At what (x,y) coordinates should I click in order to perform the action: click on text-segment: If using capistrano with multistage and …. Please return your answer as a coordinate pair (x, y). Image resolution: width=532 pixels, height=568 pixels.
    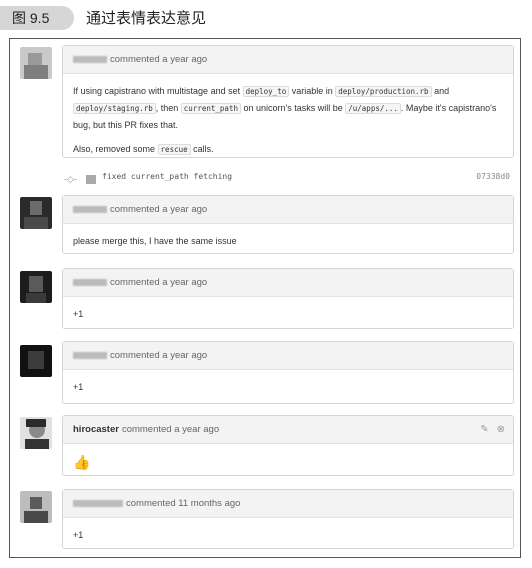
    Looking at the image, I should click on (158, 91).